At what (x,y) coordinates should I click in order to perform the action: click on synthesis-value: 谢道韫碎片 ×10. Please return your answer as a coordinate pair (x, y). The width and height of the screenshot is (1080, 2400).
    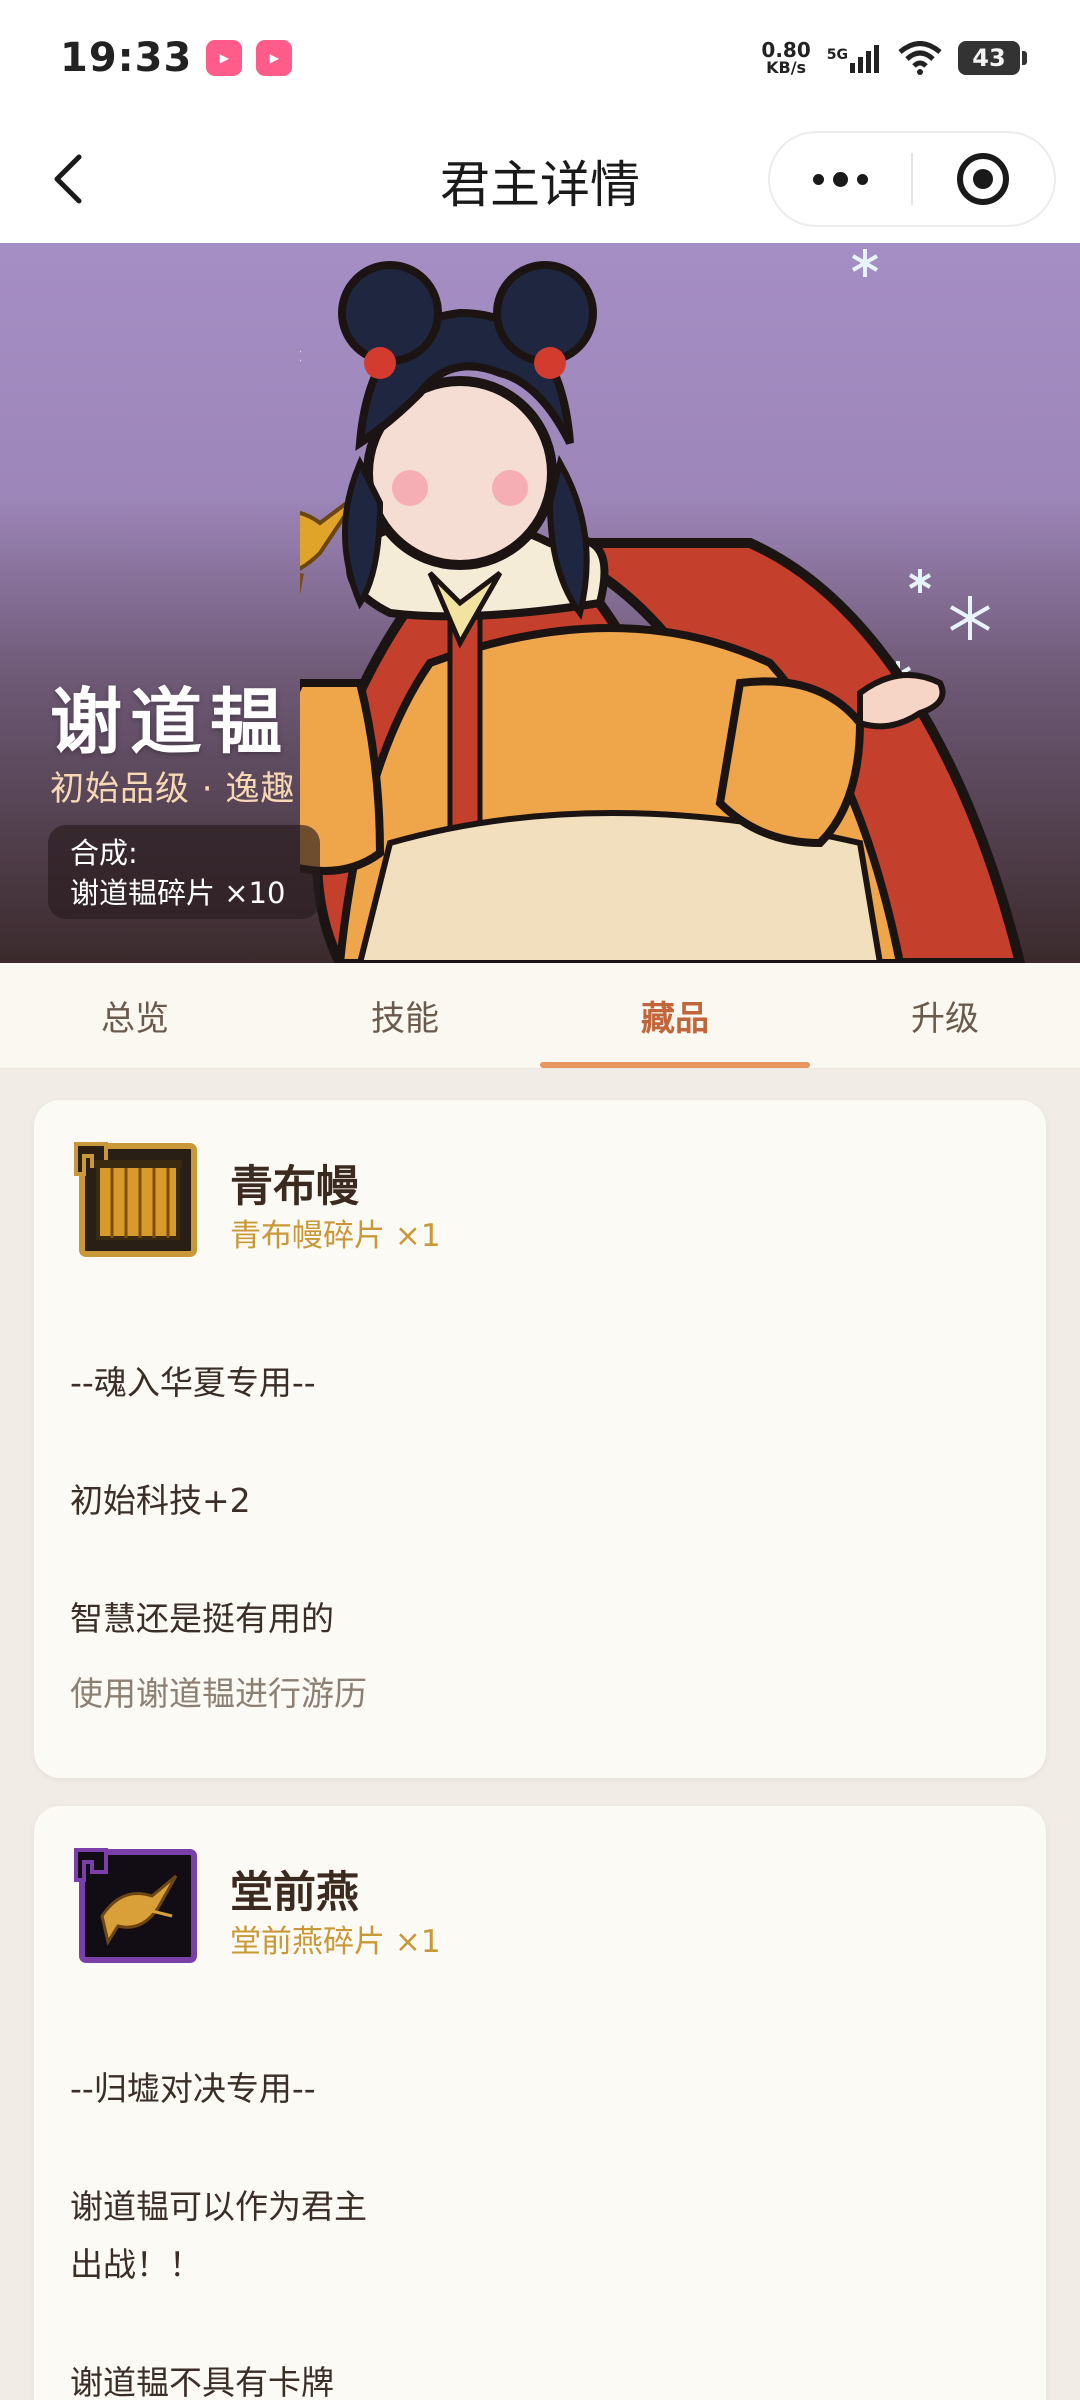
    Looking at the image, I should click on (178, 893).